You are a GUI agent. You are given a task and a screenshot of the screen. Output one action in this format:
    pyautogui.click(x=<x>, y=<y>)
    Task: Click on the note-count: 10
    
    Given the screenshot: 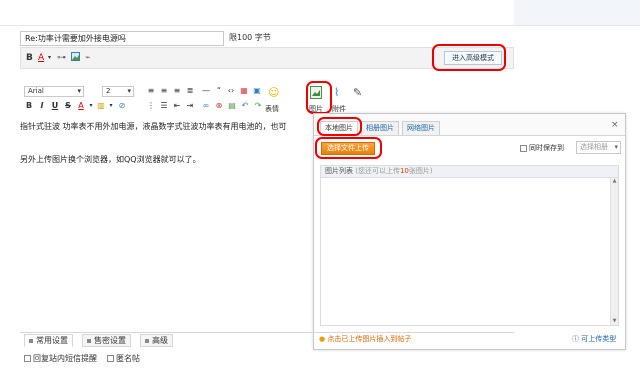 What is the action you would take?
    pyautogui.click(x=404, y=171)
    